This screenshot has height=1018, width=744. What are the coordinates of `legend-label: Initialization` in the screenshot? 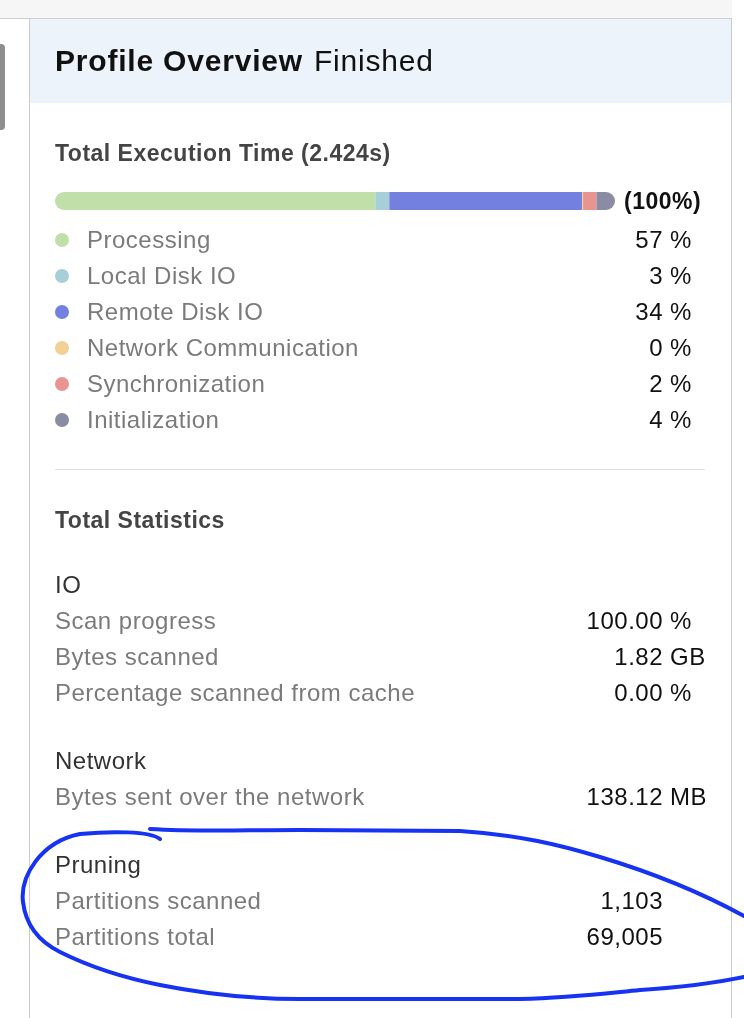 It's located at (153, 420).